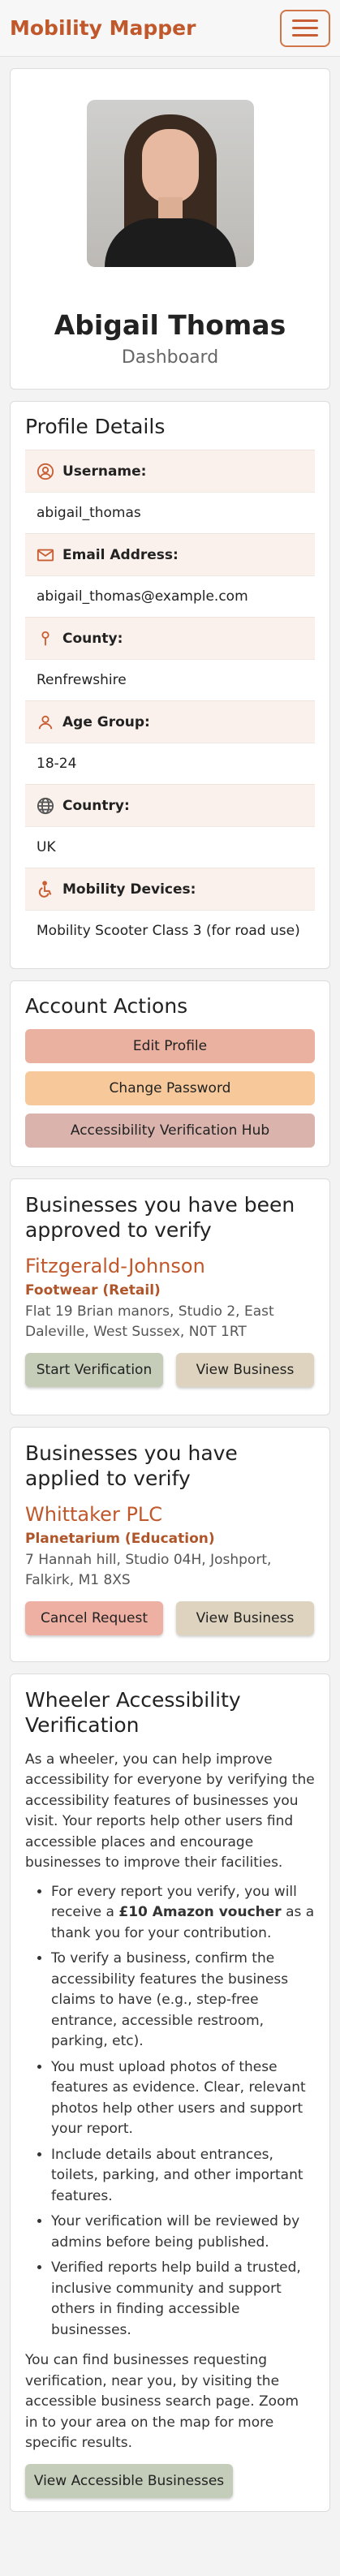 The width and height of the screenshot is (340, 2576). I want to click on change-password-button: Change Password, so click(170, 1088).